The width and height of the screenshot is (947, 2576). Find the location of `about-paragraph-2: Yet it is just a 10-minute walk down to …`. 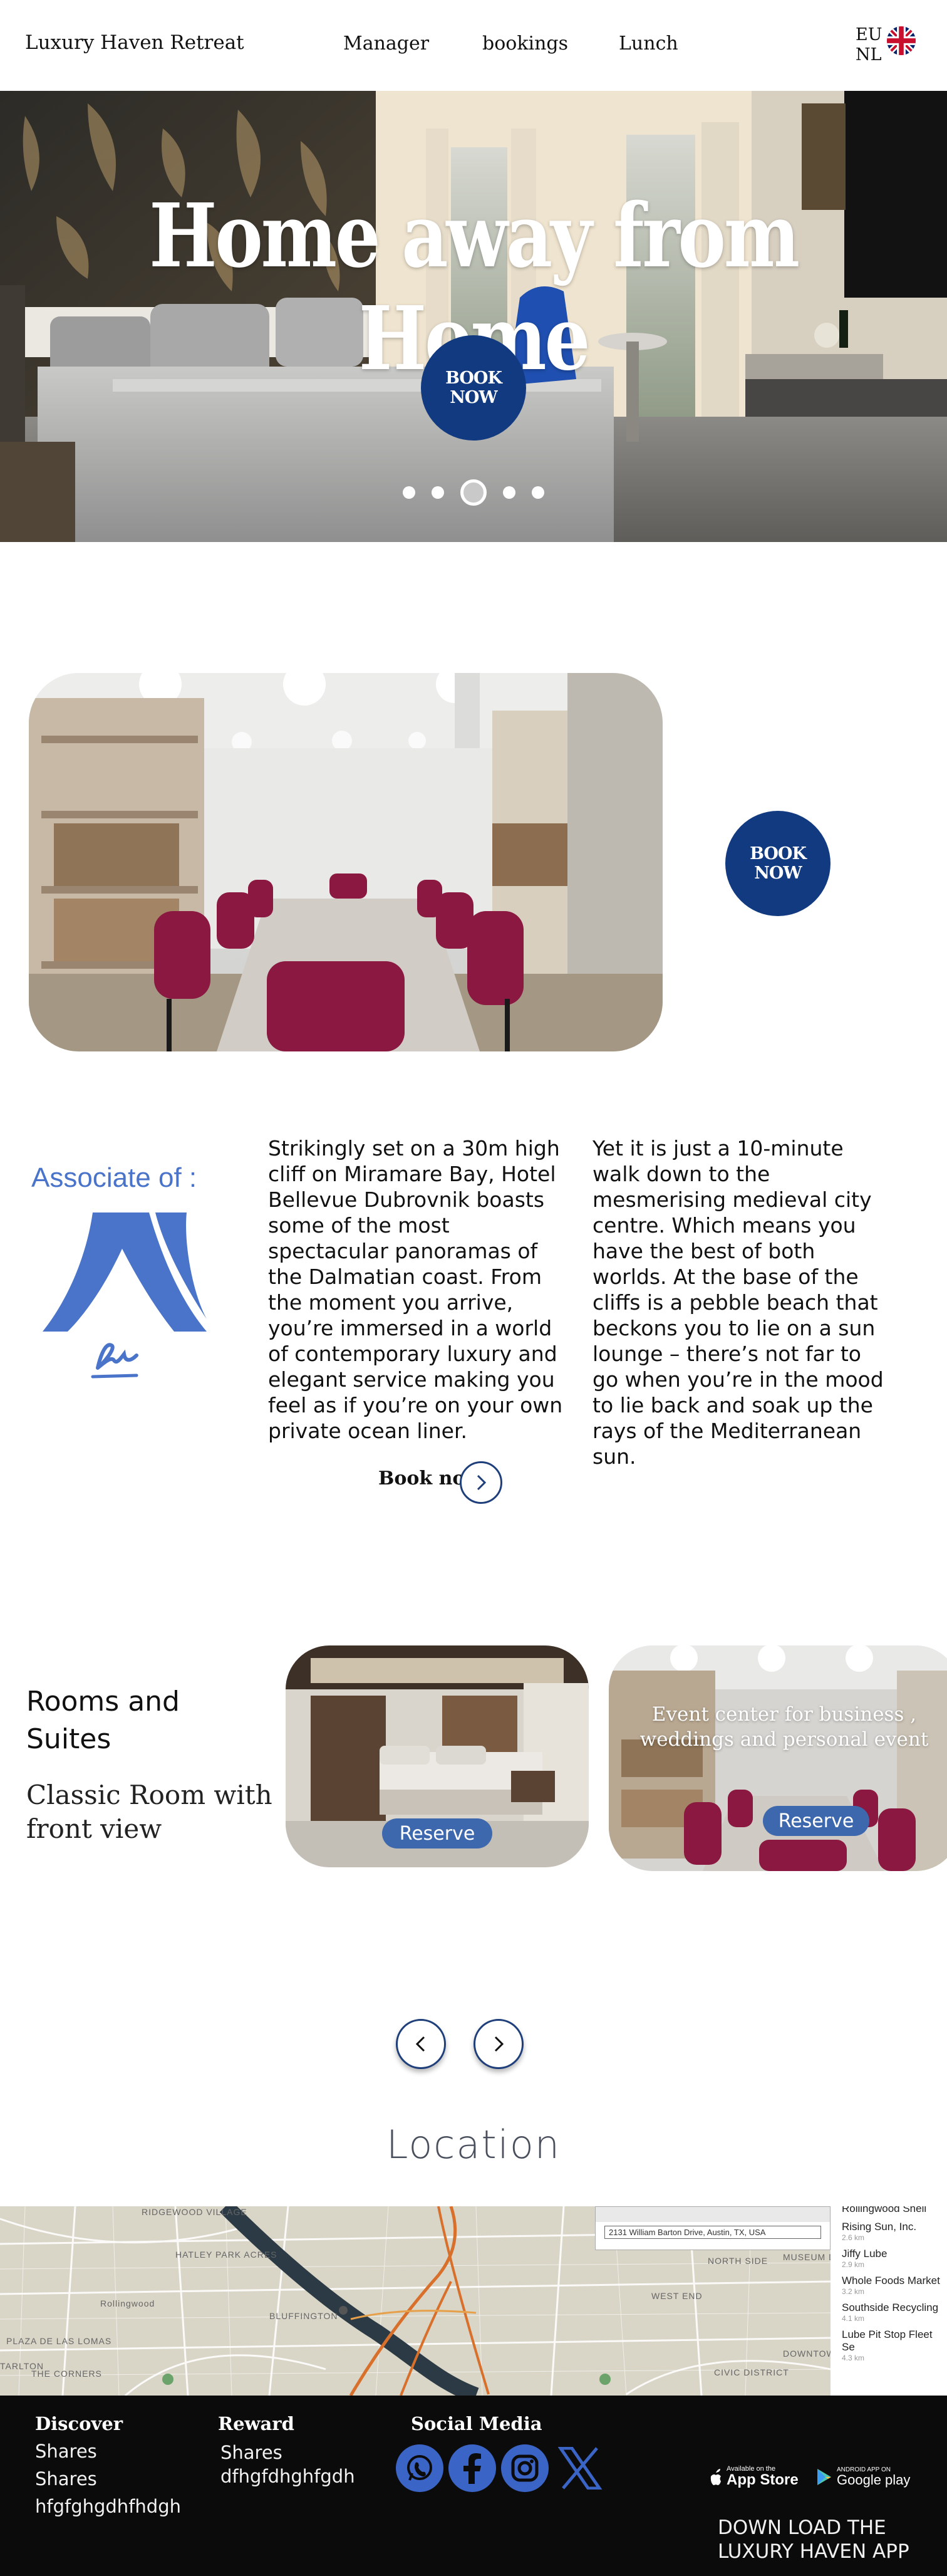

about-paragraph-2: Yet it is just a 10-minute walk down to … is located at coordinates (738, 1302).